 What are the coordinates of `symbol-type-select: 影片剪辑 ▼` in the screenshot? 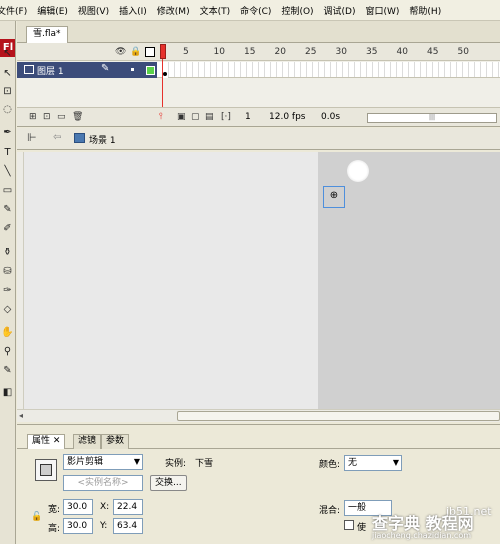 It's located at (103, 462).